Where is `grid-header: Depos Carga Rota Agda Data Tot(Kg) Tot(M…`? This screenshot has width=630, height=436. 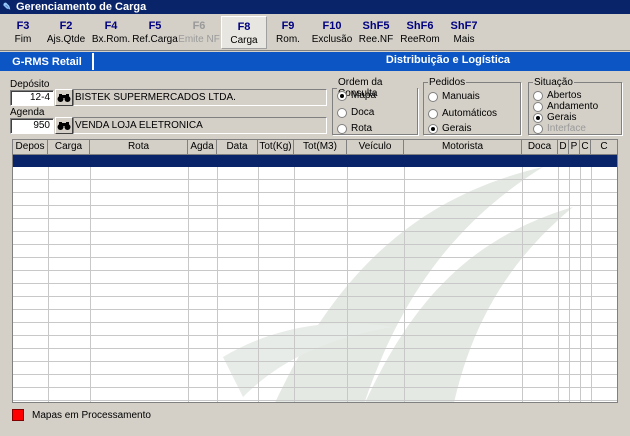
grid-header: Depos Carga Rota Agda Data Tot(Kg) Tot(M… is located at coordinates (315, 147).